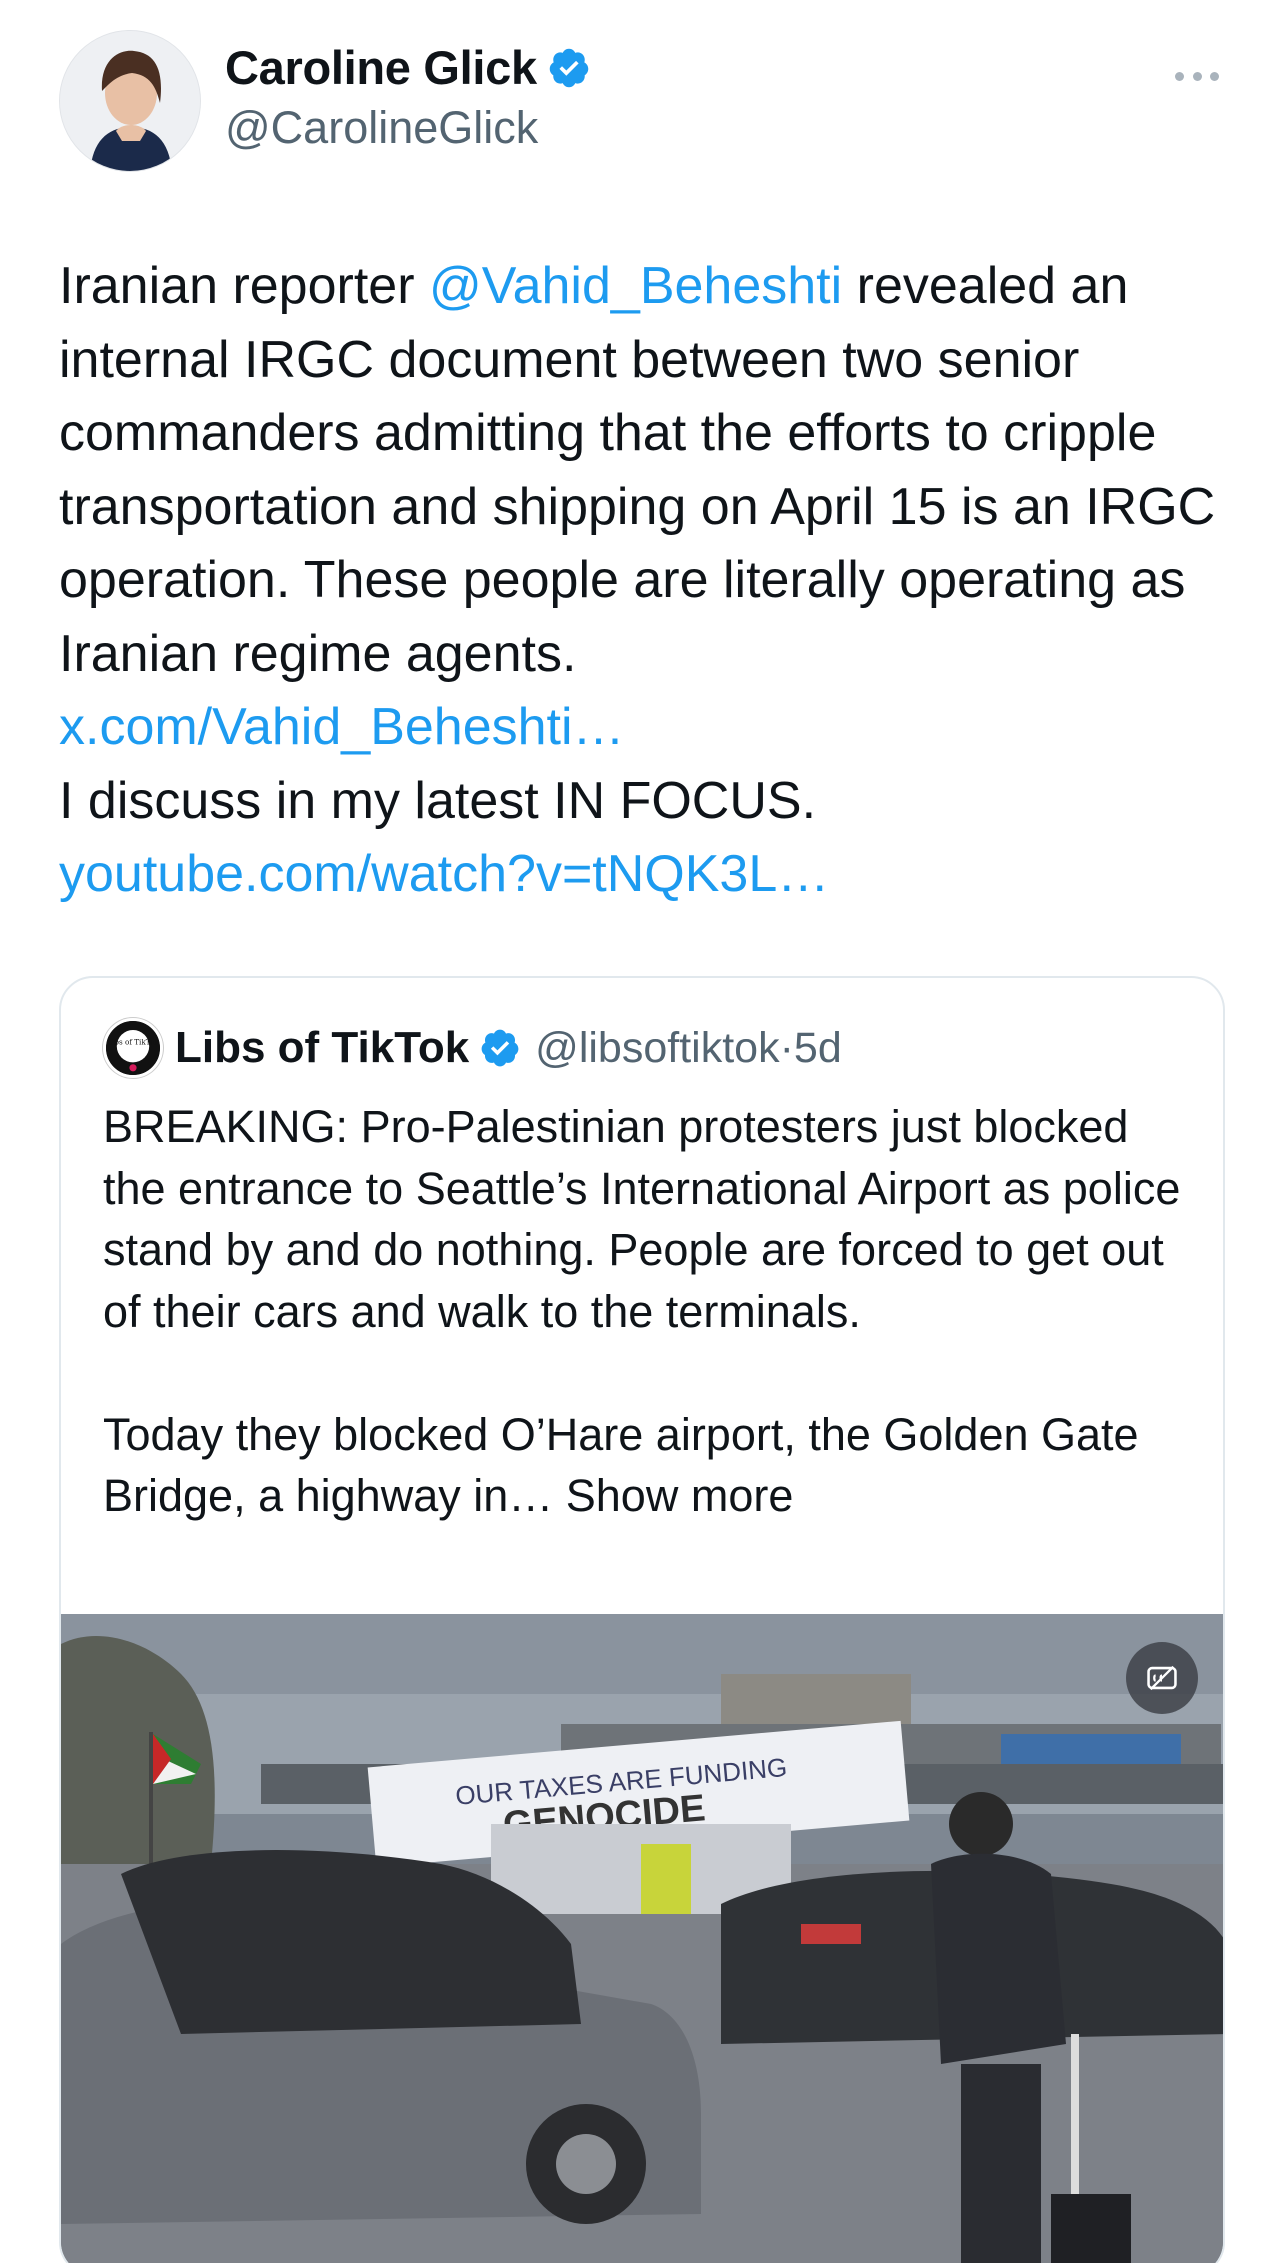 Image resolution: width=1284 pixels, height=2263 pixels. Describe the element at coordinates (244, 286) in the screenshot. I see `tweet-text-part: Iranian reporter` at that location.